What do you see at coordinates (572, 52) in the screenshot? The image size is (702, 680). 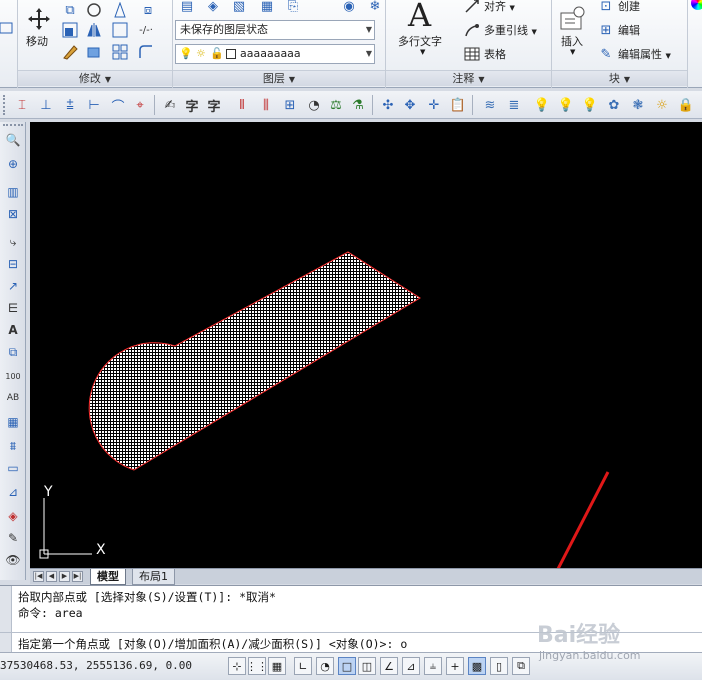 I see `insert-dropdown: ▼` at bounding box center [572, 52].